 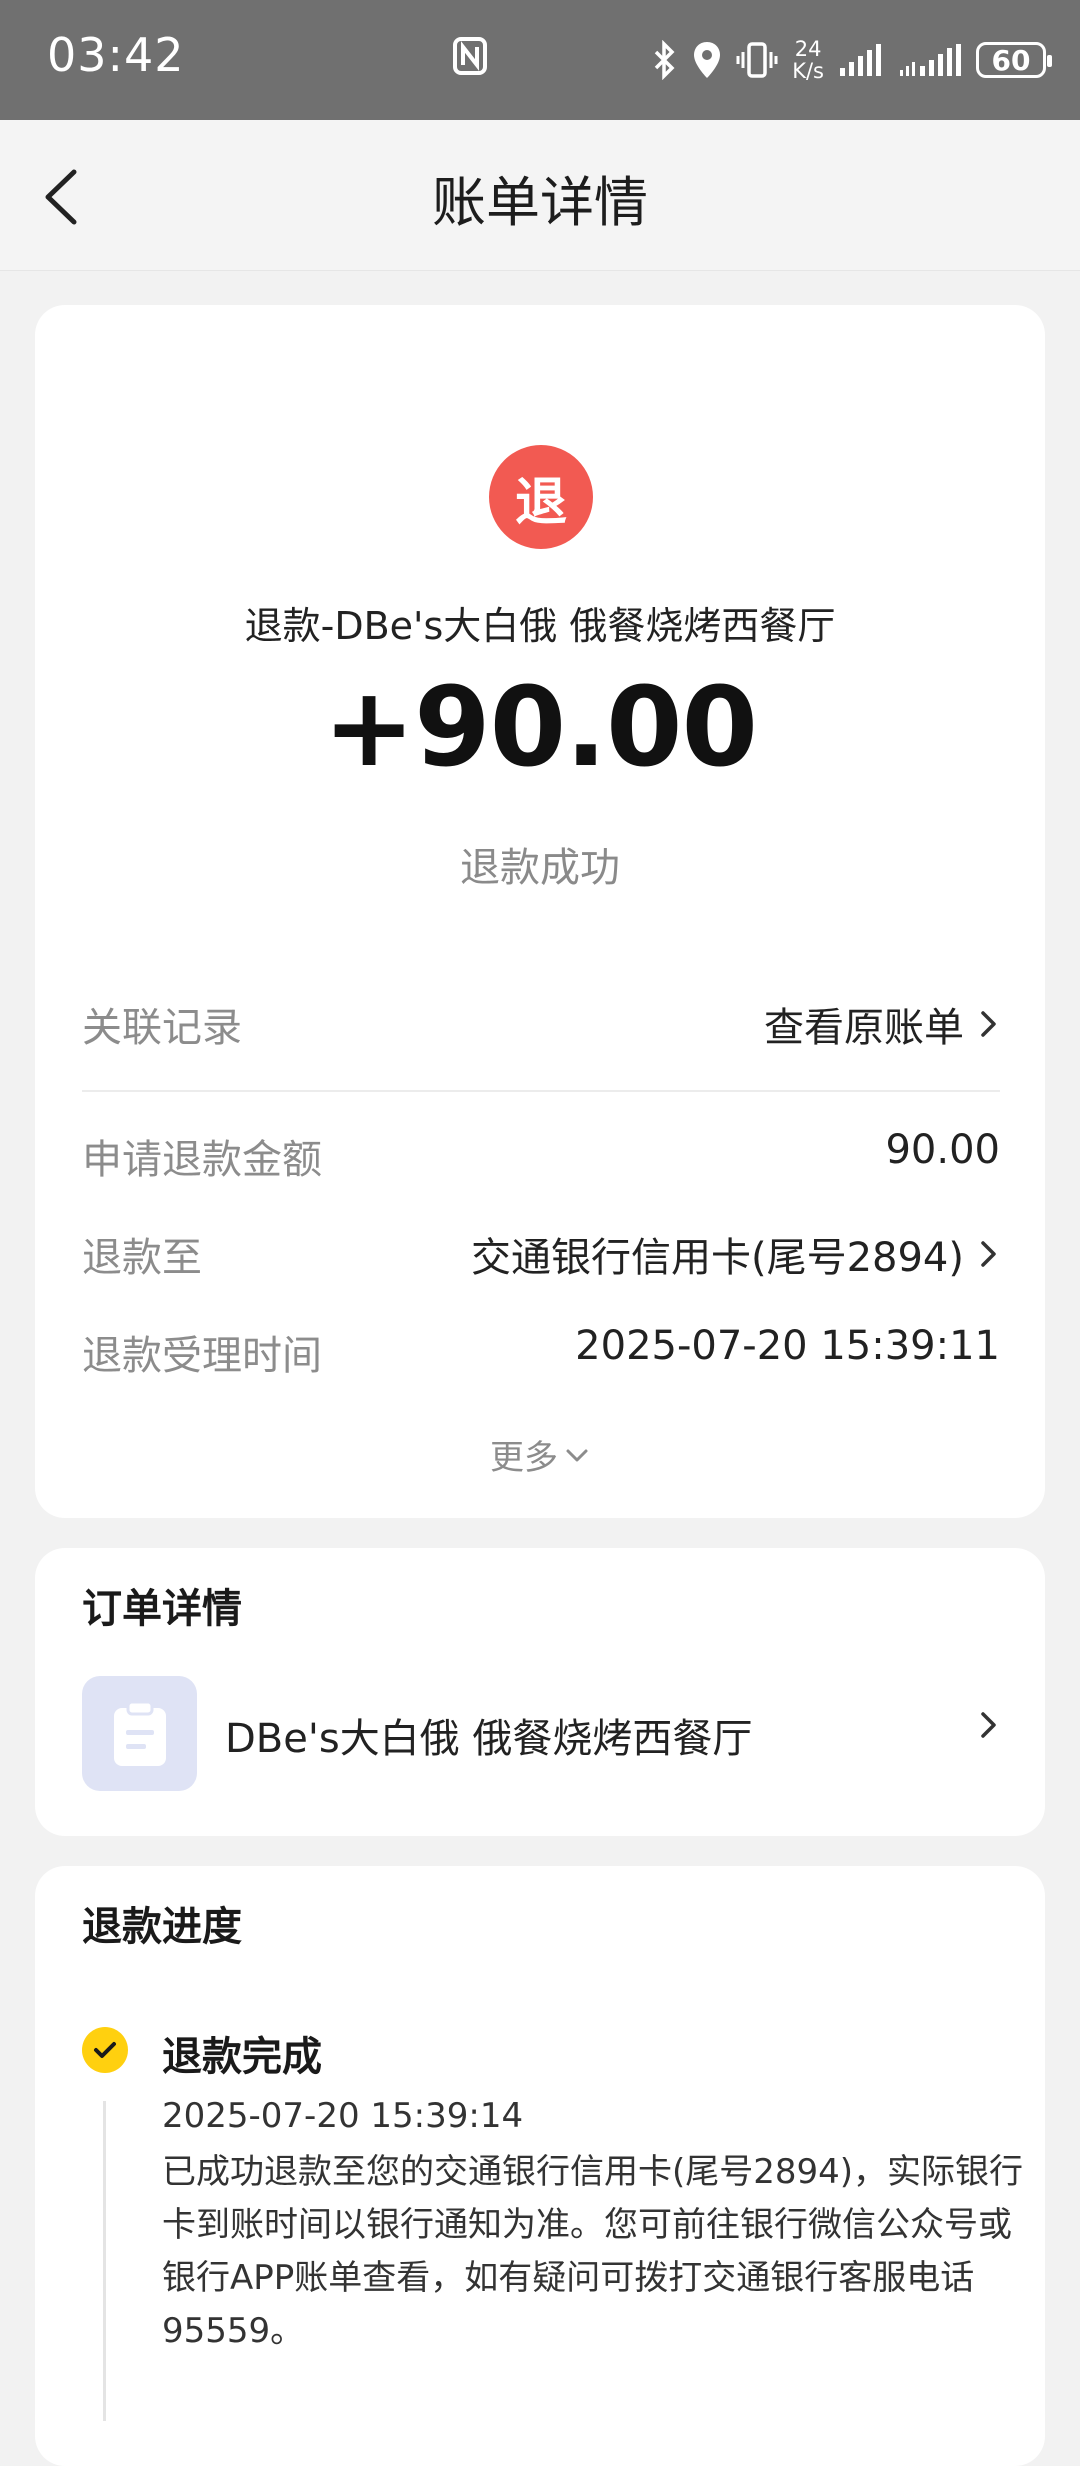 I want to click on amount: +90.00, so click(x=540, y=727).